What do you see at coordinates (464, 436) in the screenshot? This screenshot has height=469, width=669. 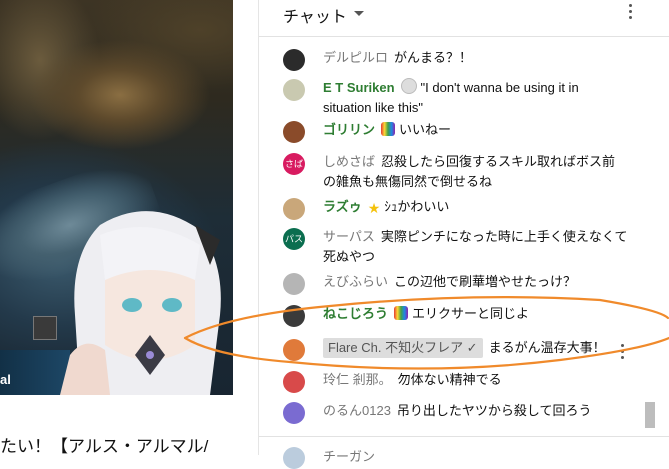 I see `chat-divider` at bounding box center [464, 436].